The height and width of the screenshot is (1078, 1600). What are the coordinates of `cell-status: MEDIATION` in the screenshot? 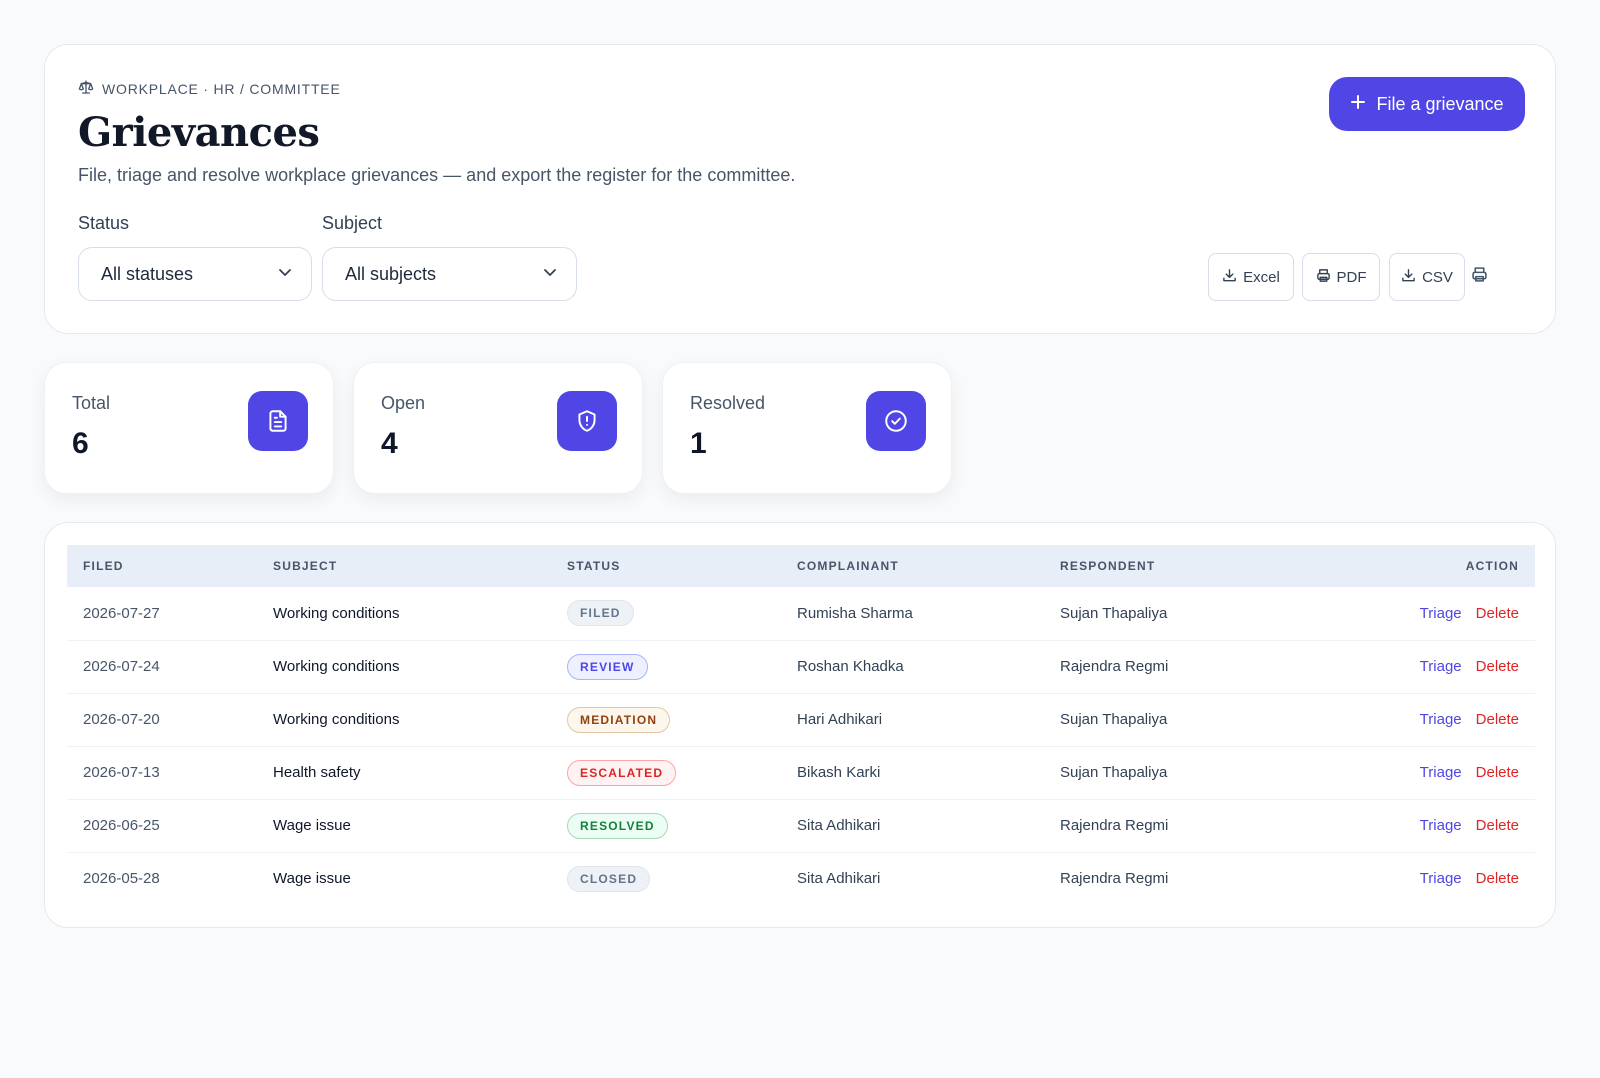 It's located at (666, 719).